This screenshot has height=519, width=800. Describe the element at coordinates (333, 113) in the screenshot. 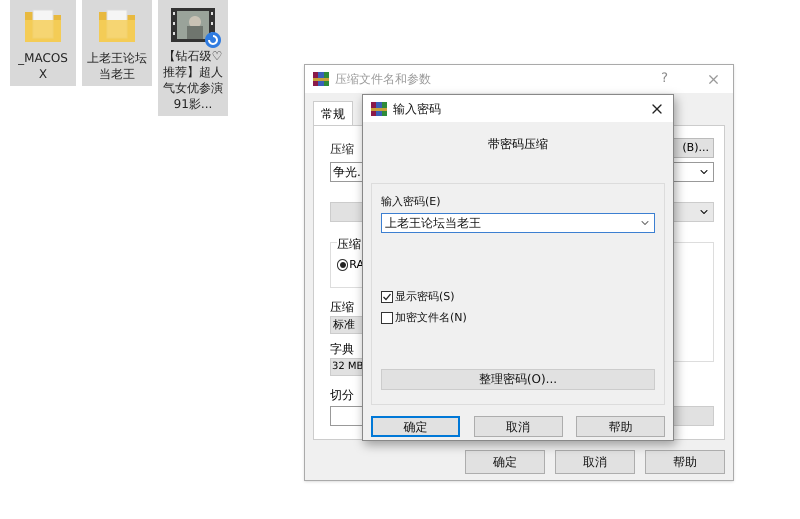

I see `tab: 常规` at that location.